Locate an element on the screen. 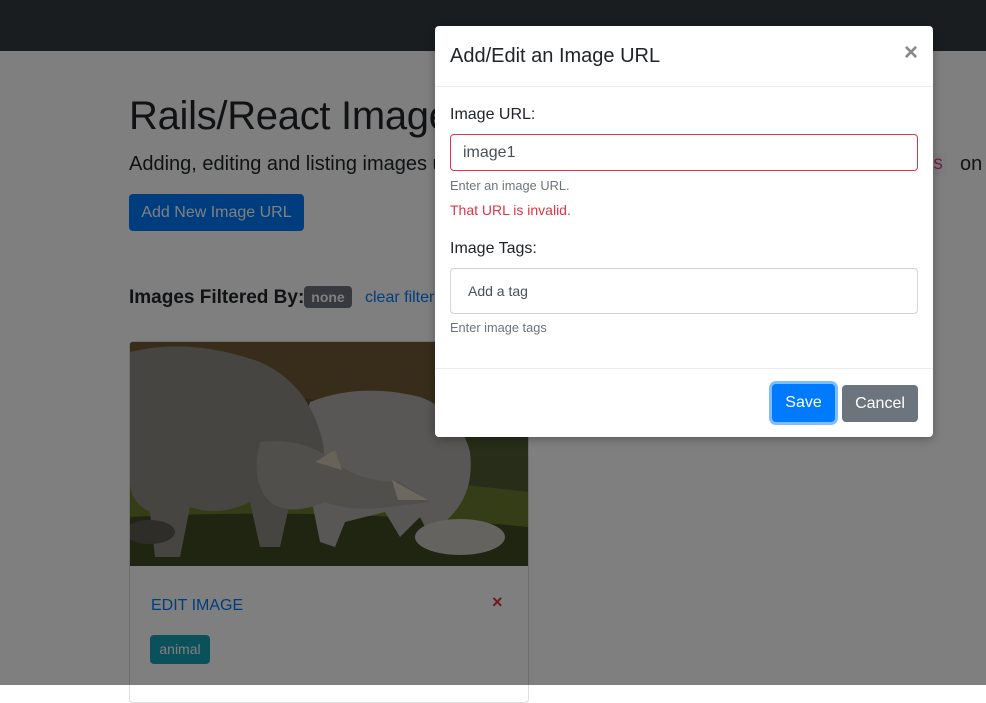 This screenshot has height=703, width=986. modal-header: Add/Edit an Image URL × is located at coordinates (684, 56).